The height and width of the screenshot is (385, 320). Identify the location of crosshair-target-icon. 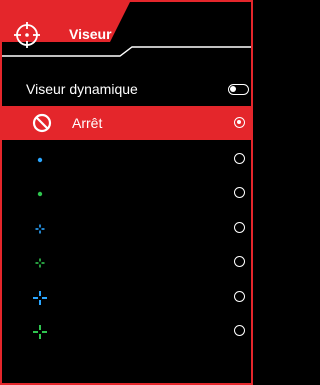
(27, 35).